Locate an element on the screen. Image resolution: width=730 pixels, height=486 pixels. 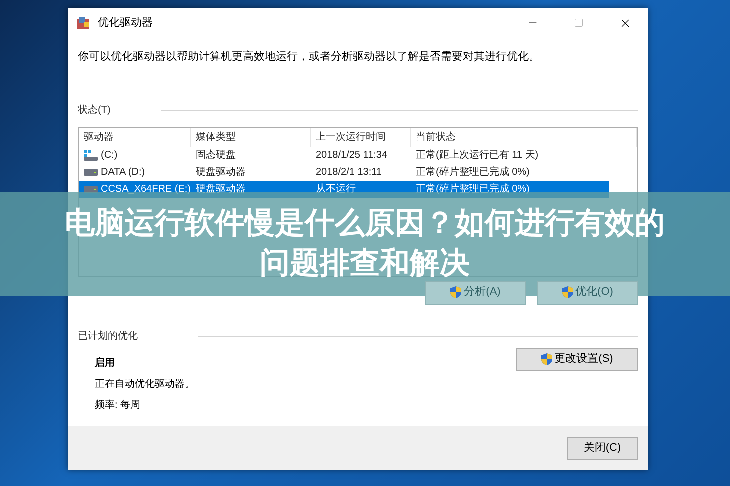
schedule-state: 启用 is located at coordinates (105, 363).